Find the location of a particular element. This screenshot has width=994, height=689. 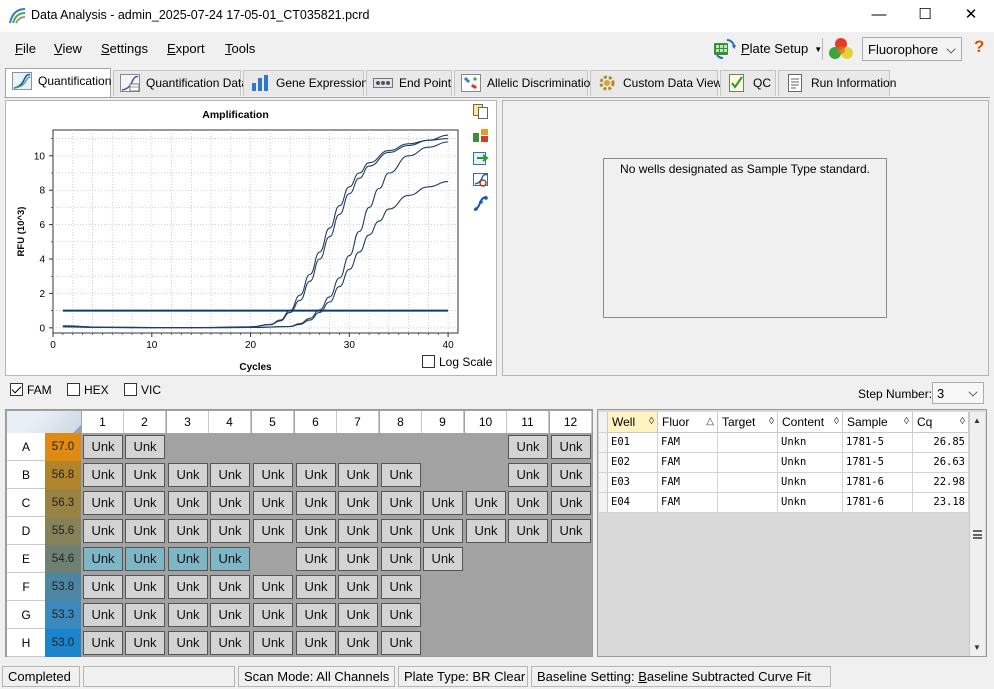

curve-settings-icon is located at coordinates (480, 203).